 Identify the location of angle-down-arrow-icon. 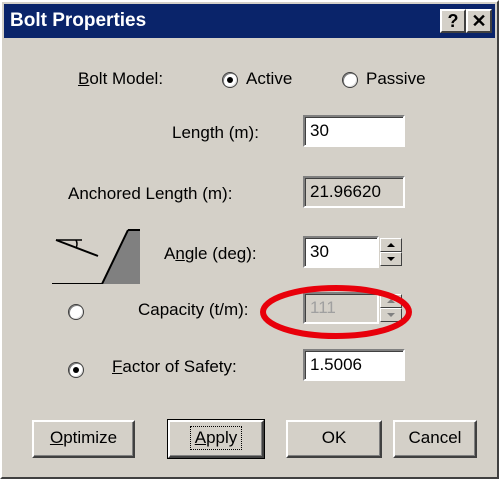
(391, 259).